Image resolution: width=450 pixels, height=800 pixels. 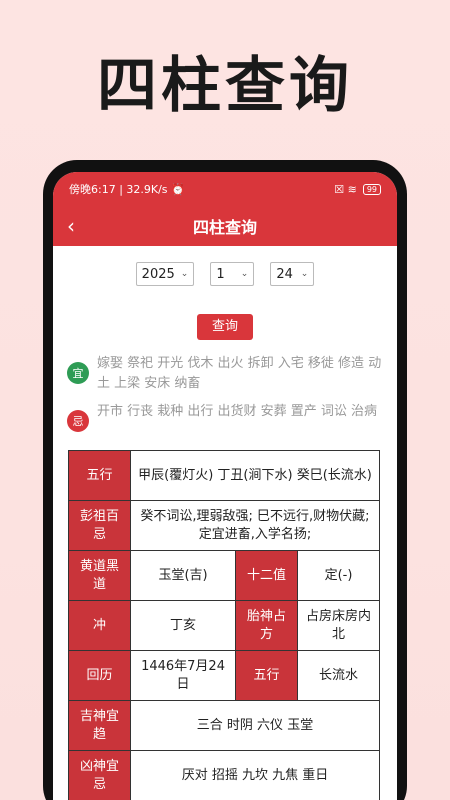 I want to click on table-row: 凶神宜忌 厌对 招摇 九坎 九焦 重日, so click(x=224, y=775).